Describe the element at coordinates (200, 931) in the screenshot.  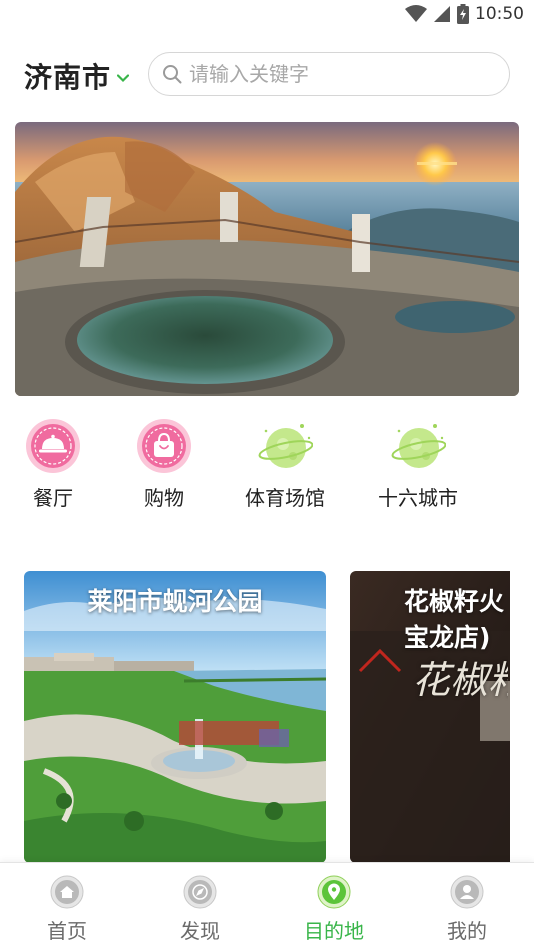
I see `tab-label: 发现` at that location.